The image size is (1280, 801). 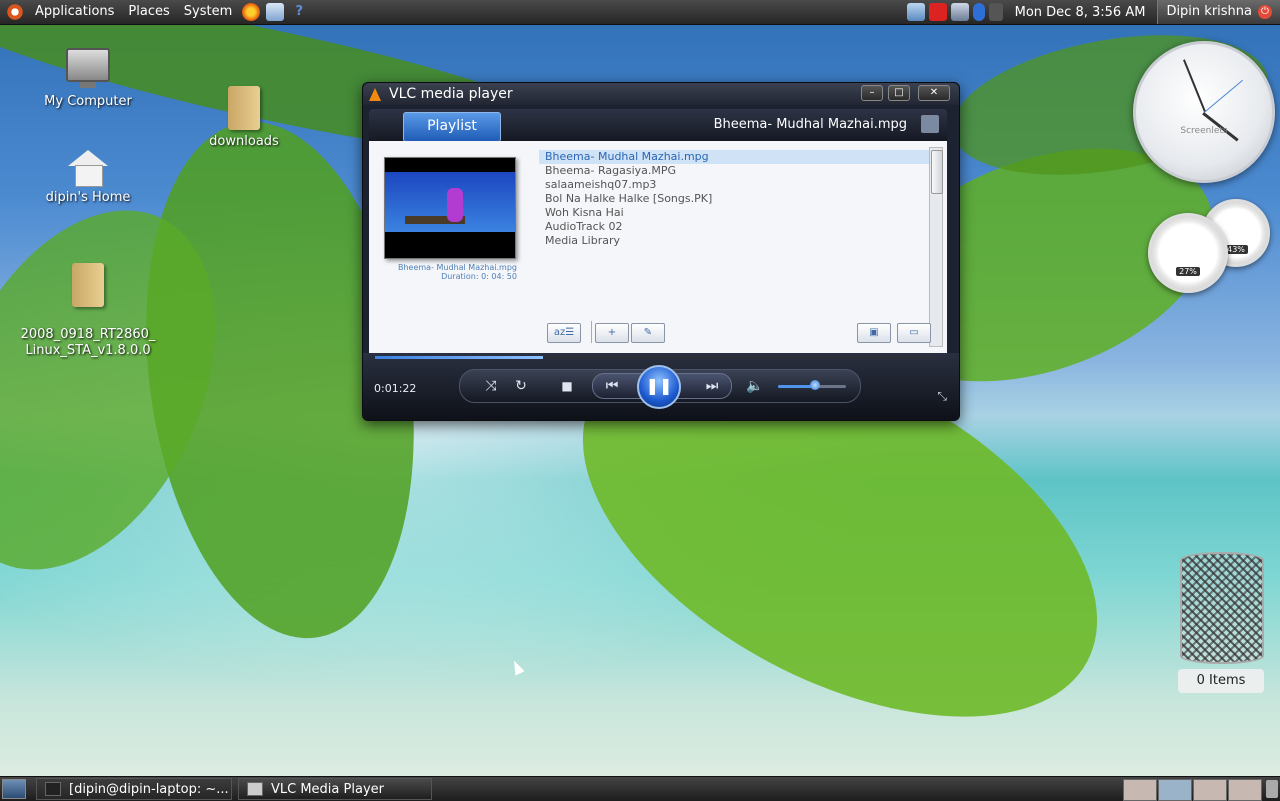 I want to click on stop-icon: ■, so click(x=567, y=386).